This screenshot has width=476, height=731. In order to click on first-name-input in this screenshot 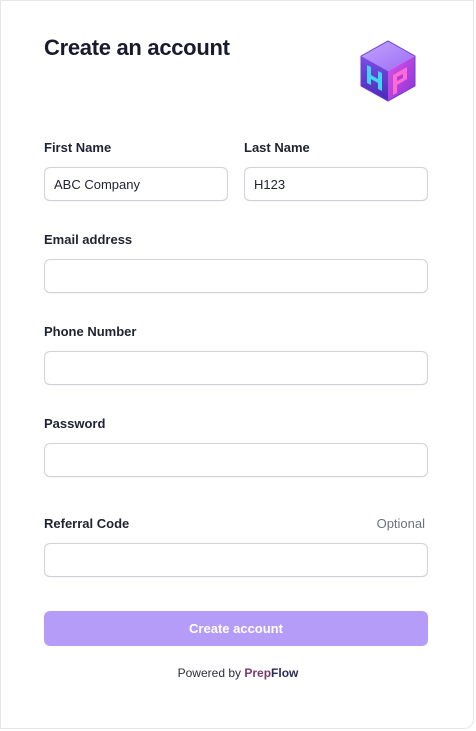, I will do `click(136, 184)`.